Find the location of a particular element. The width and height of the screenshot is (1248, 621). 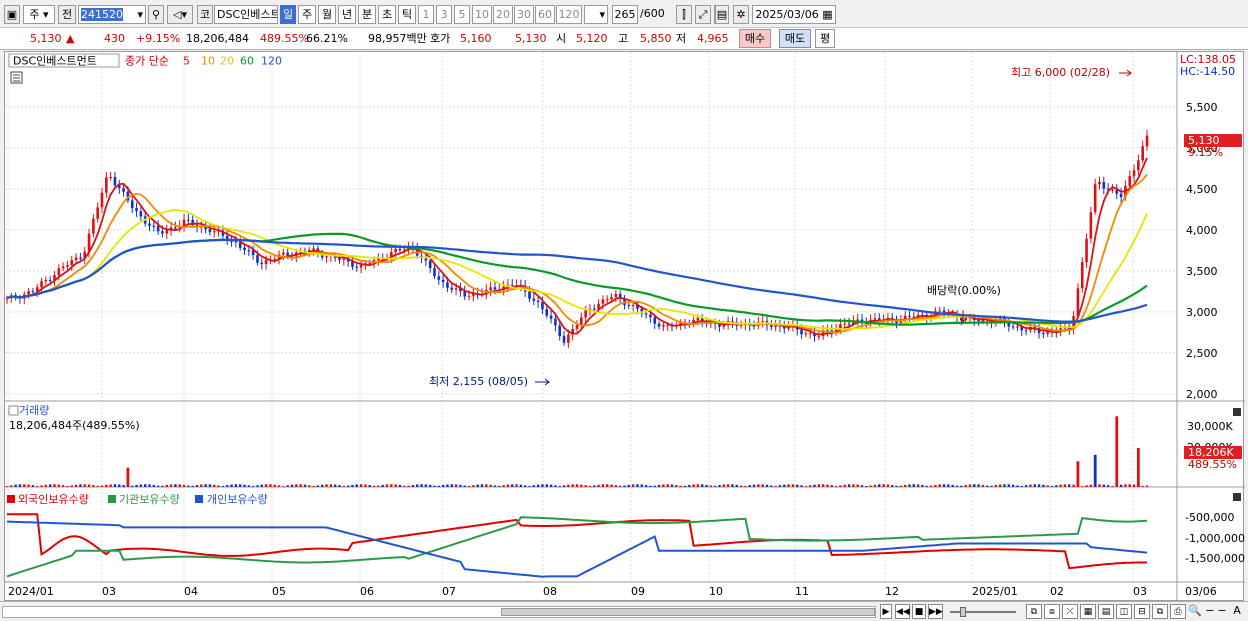

low-value: 4,965 is located at coordinates (713, 38).